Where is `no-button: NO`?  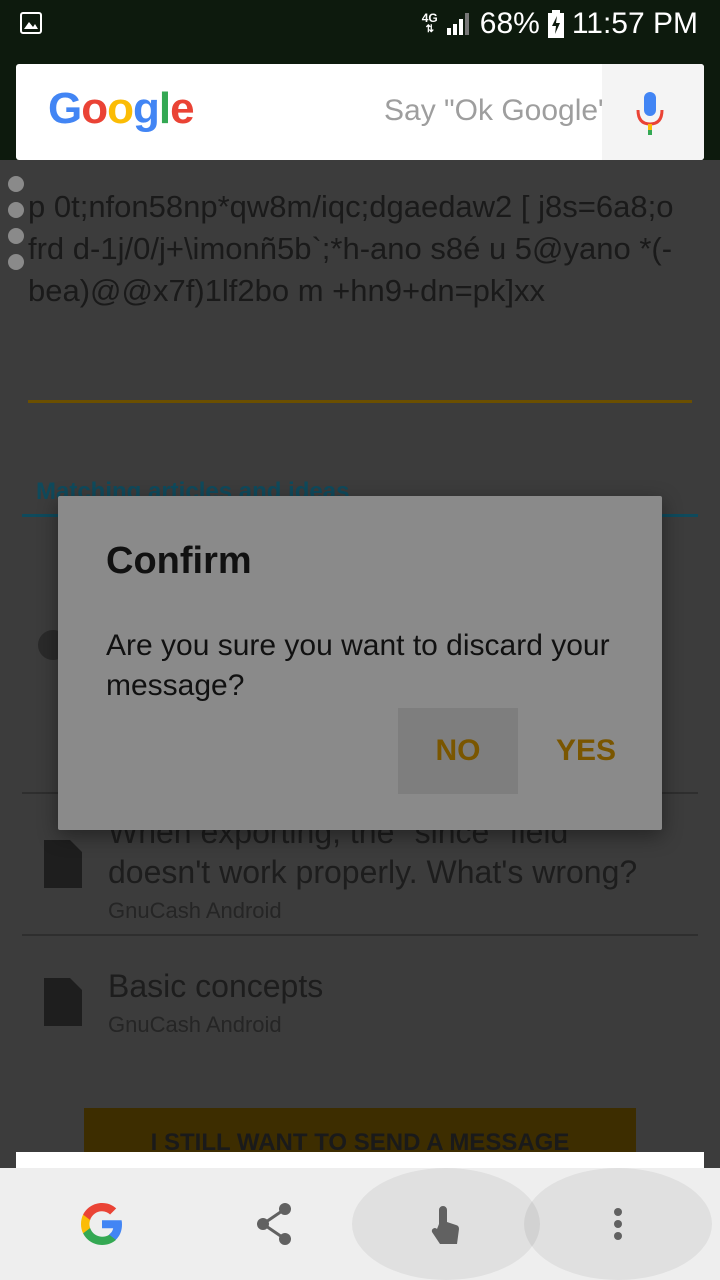 no-button: NO is located at coordinates (458, 751).